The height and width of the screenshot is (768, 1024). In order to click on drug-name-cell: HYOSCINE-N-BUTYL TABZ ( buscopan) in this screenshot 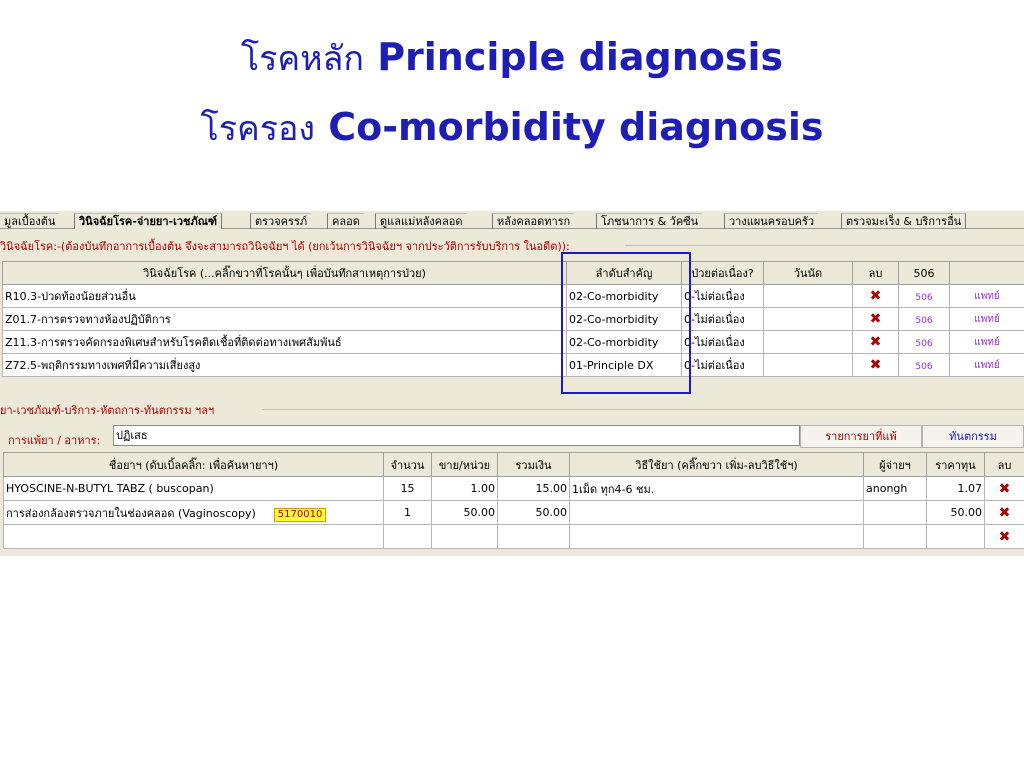, I will do `click(193, 488)`.